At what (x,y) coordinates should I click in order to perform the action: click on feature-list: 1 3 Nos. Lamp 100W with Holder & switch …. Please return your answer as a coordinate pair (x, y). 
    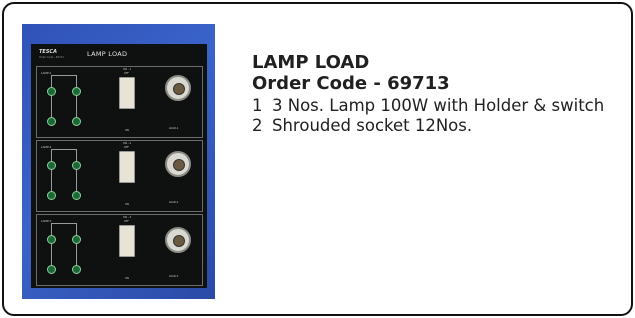
    Looking at the image, I should click on (429, 116).